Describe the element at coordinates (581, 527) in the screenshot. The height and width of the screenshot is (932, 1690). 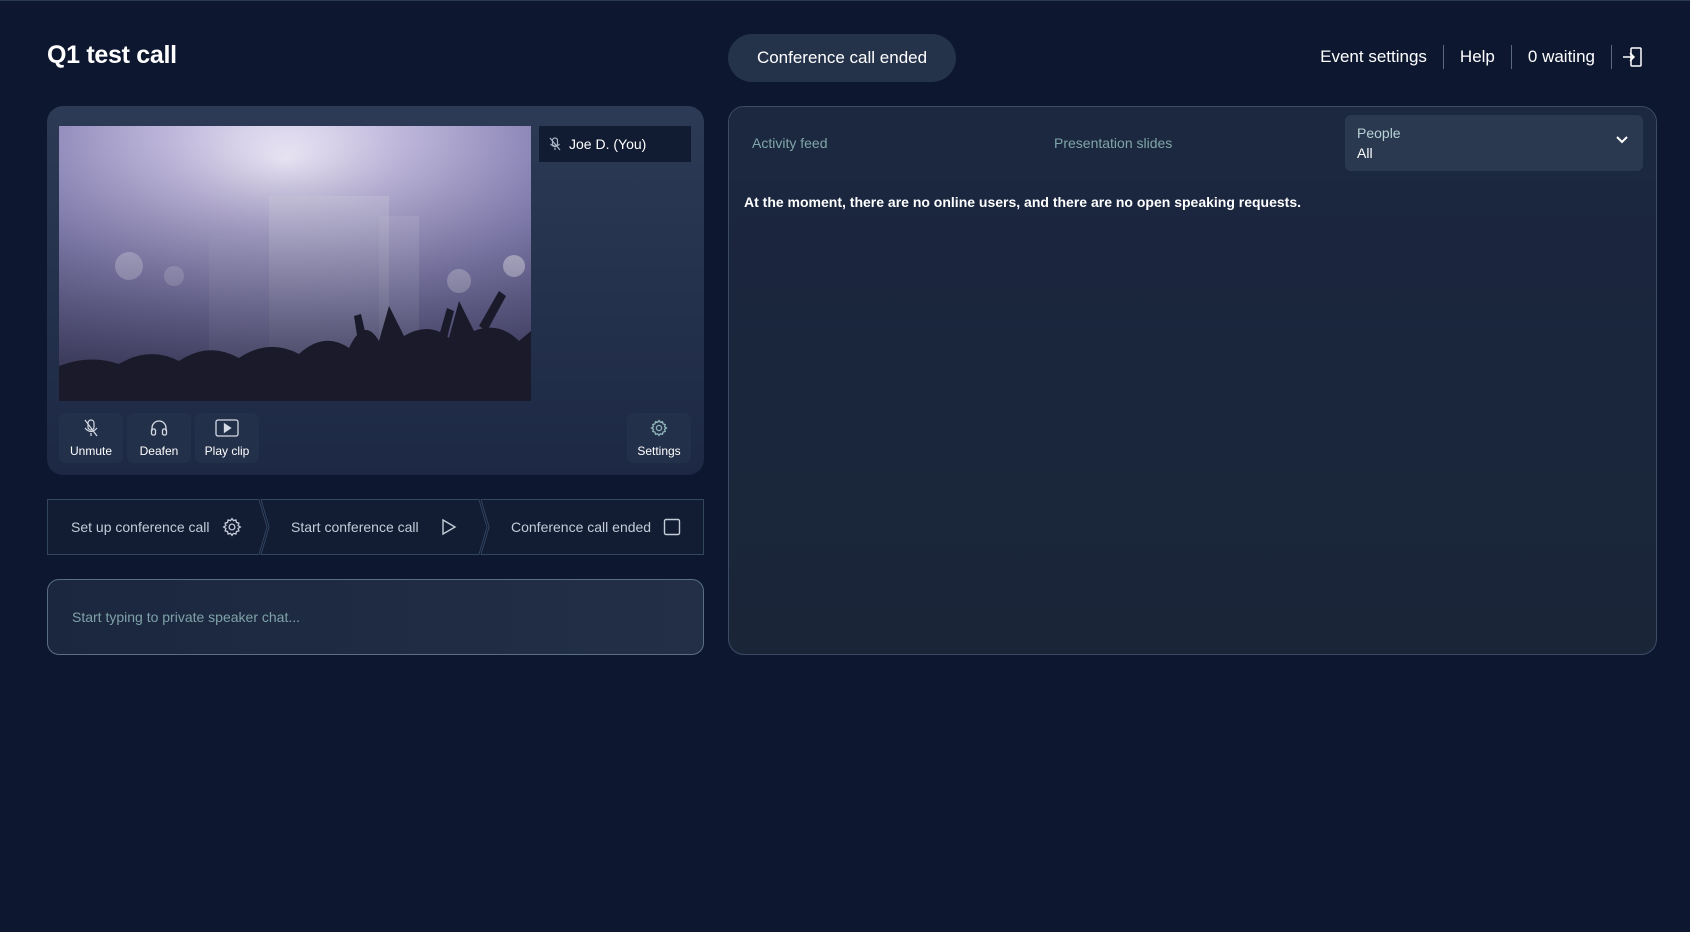
I see `step-ended-label: Conference call ended` at that location.